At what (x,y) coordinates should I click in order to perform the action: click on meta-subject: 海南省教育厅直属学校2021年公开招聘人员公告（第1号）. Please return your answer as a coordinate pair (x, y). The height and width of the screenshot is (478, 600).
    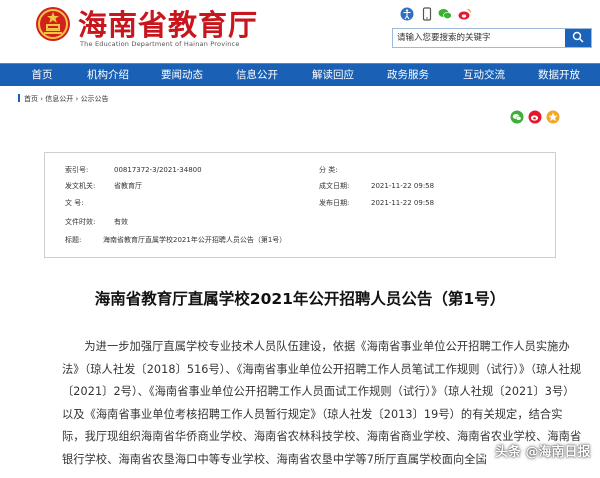
    Looking at the image, I should click on (195, 240).